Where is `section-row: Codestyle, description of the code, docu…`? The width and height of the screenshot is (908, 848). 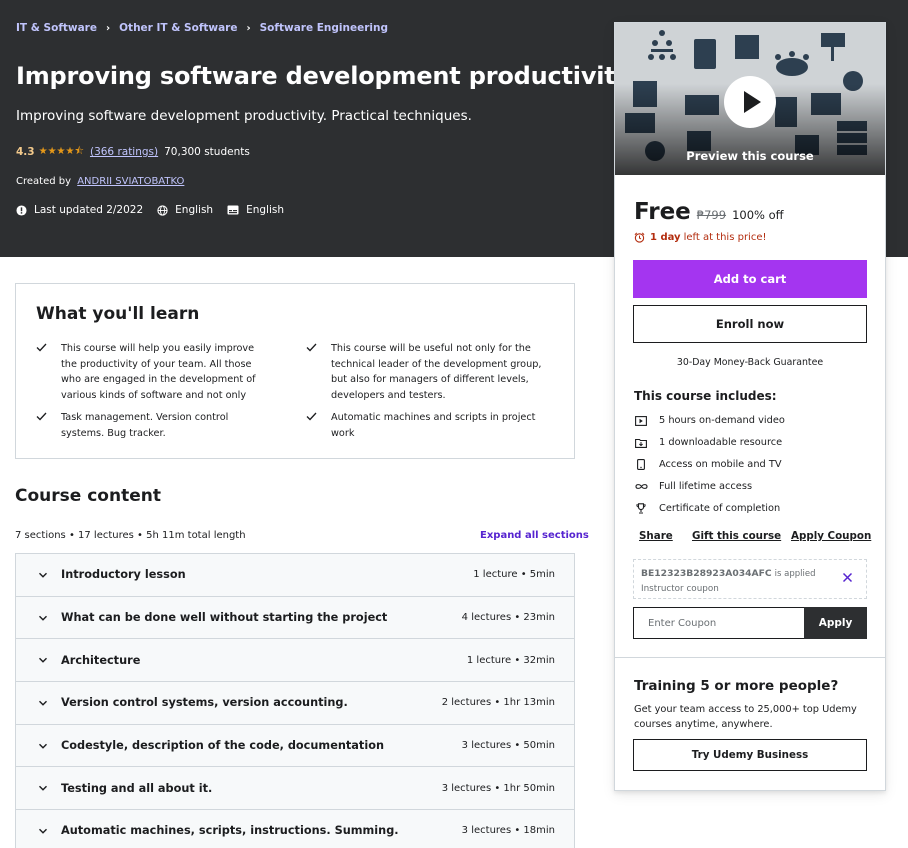
section-row: Codestyle, description of the code, docu… is located at coordinates (295, 746).